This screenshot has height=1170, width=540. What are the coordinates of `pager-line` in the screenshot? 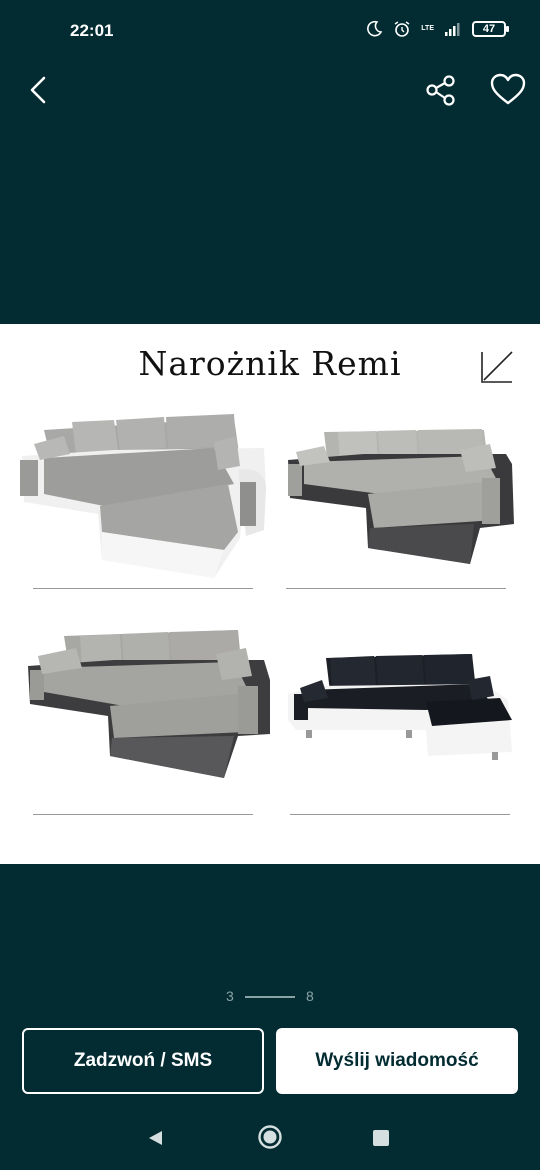 It's located at (270, 997).